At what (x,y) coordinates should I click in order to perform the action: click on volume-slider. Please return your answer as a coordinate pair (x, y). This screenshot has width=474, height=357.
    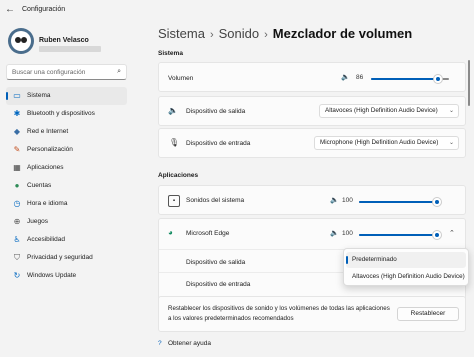
    Looking at the image, I should click on (410, 79).